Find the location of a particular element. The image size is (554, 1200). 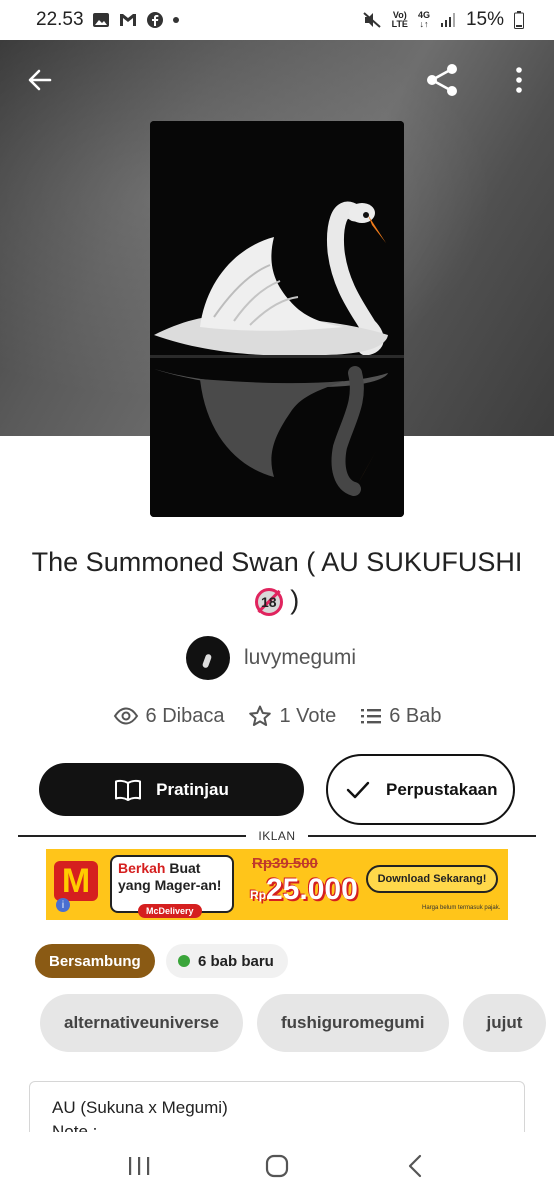

system-nav-bar is located at coordinates (277, 1166).